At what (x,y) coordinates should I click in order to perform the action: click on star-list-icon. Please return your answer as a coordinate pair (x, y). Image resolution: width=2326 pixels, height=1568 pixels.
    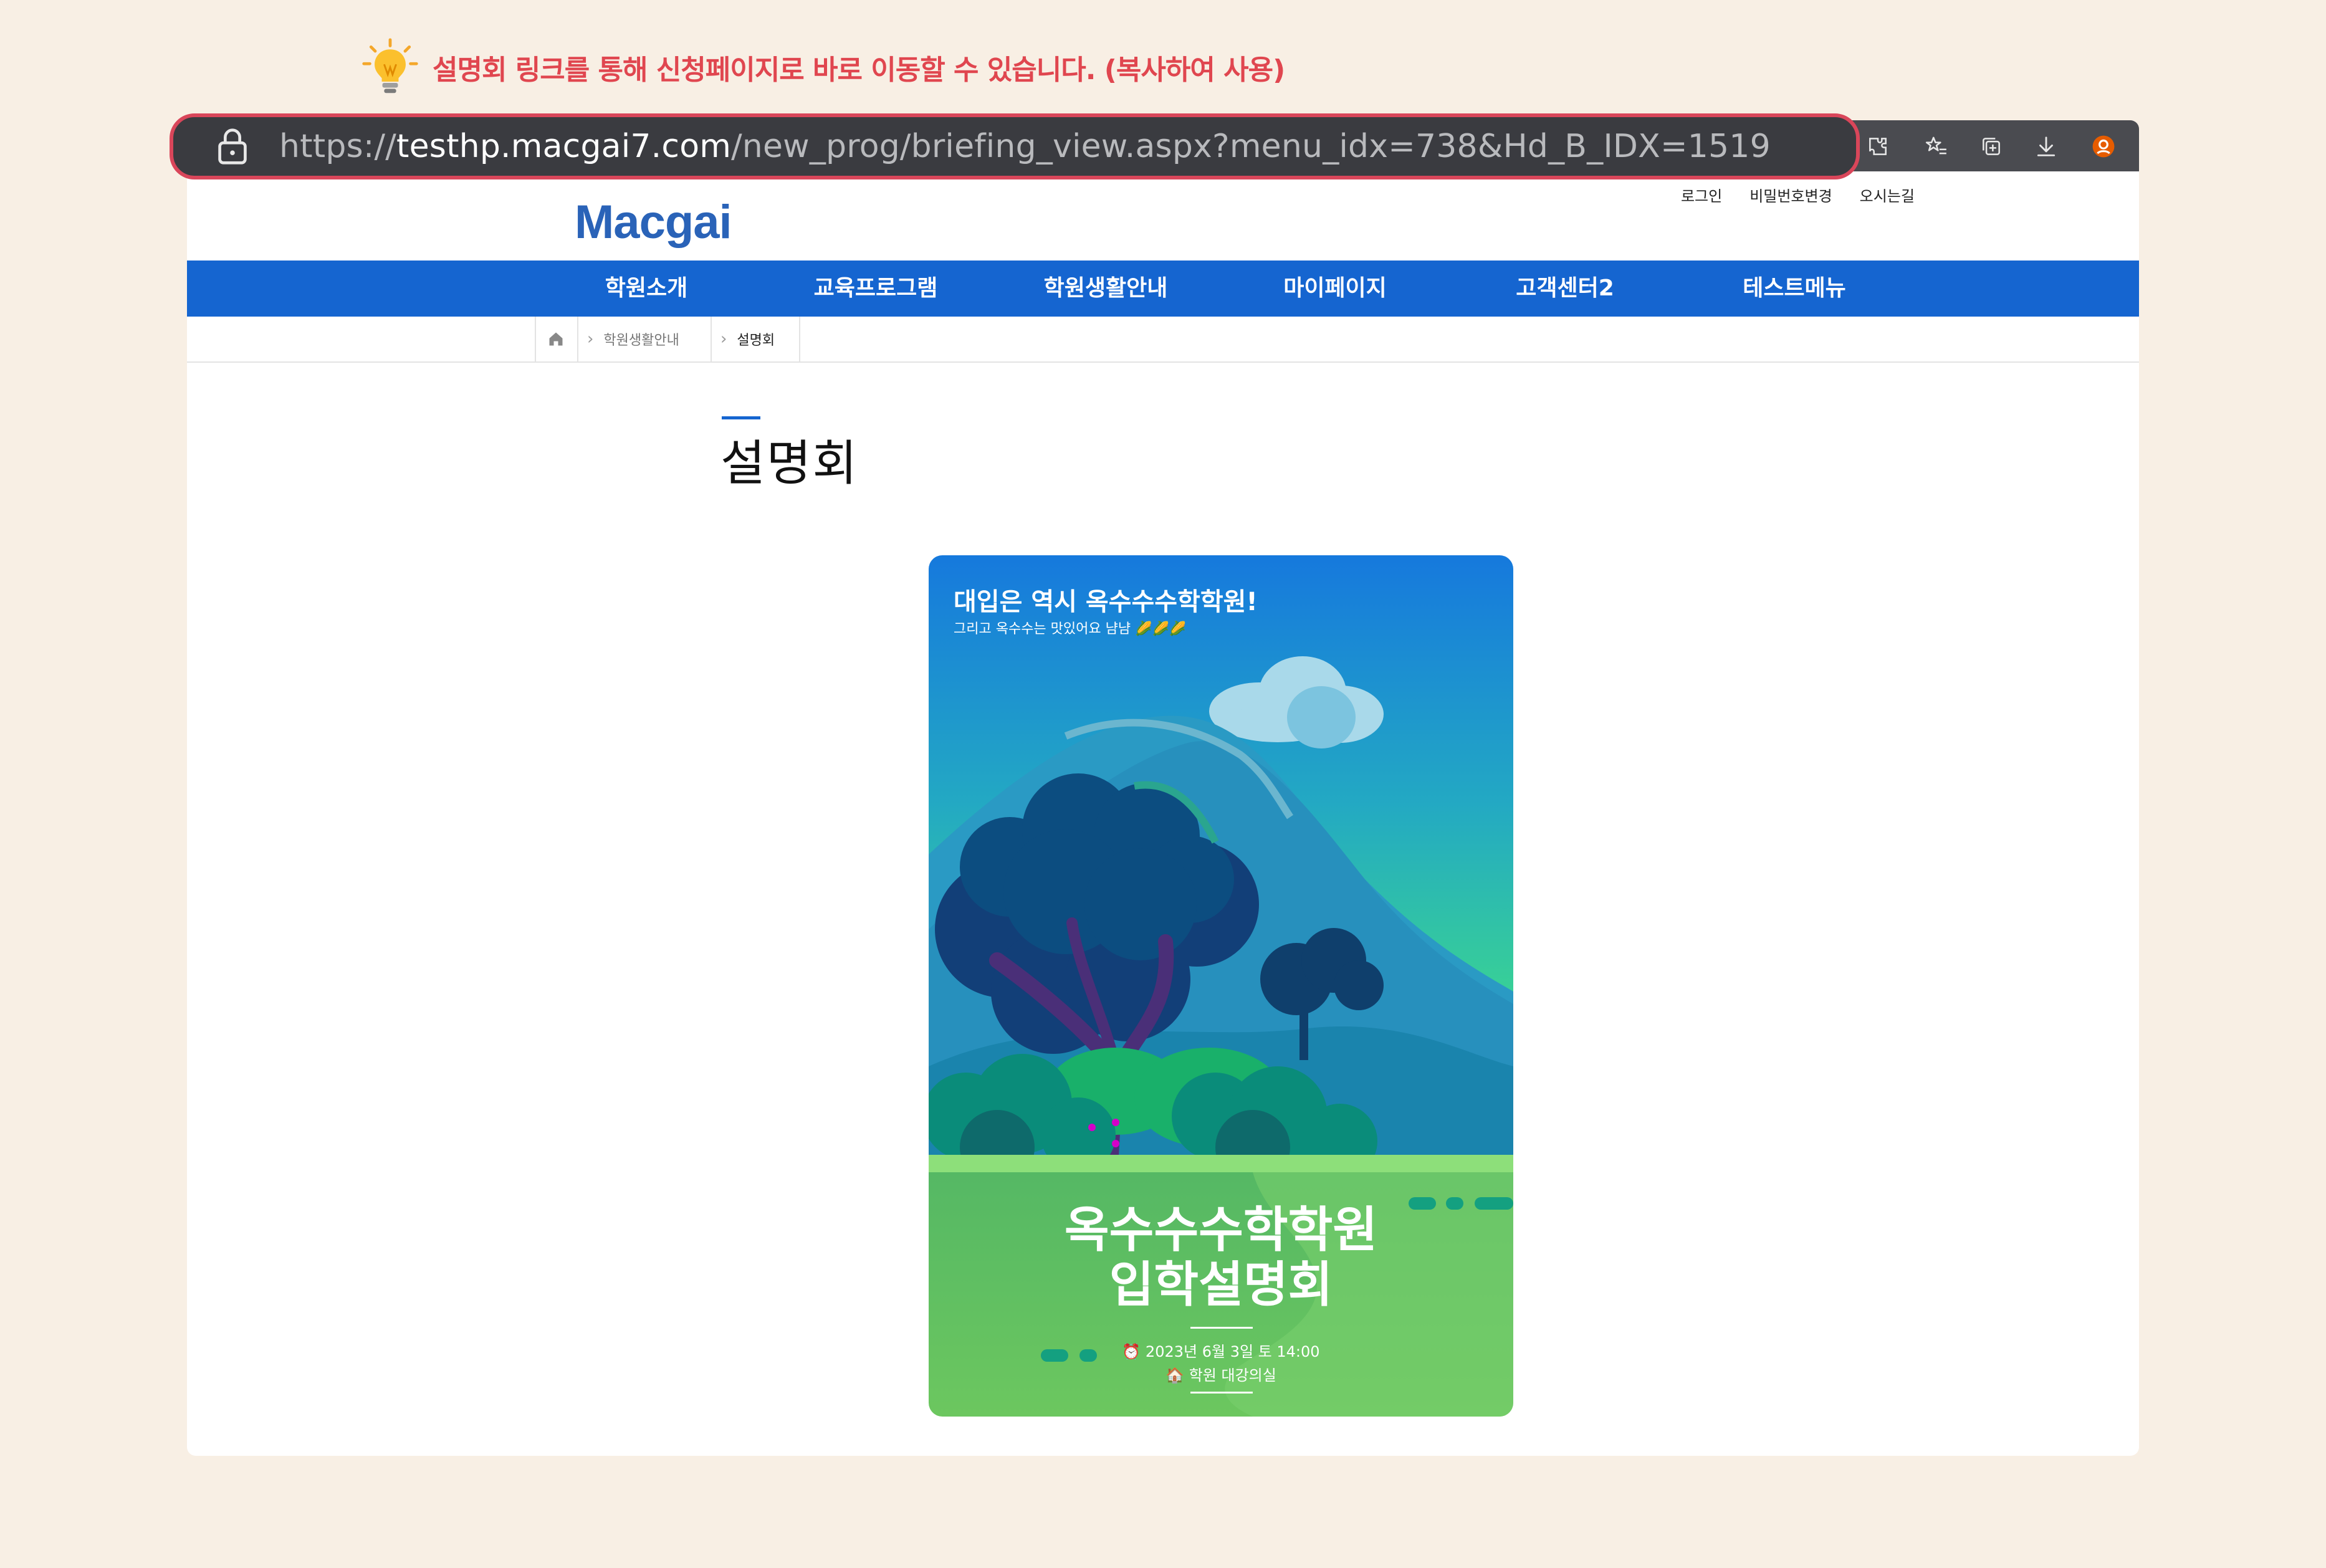
    Looking at the image, I should click on (1935, 145).